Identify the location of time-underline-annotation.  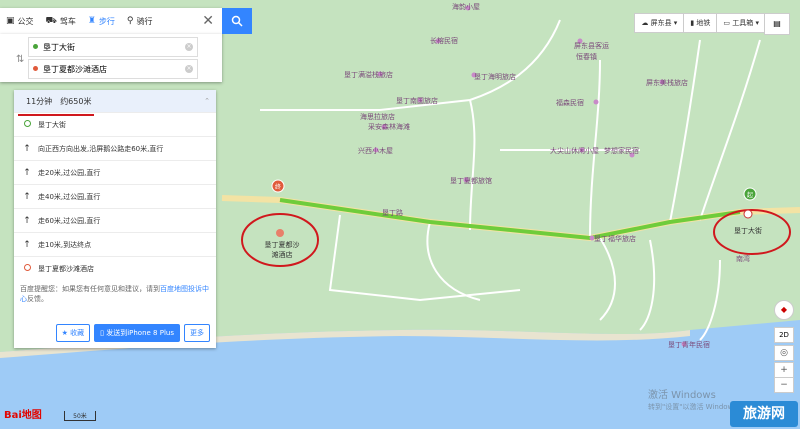
(56, 115).